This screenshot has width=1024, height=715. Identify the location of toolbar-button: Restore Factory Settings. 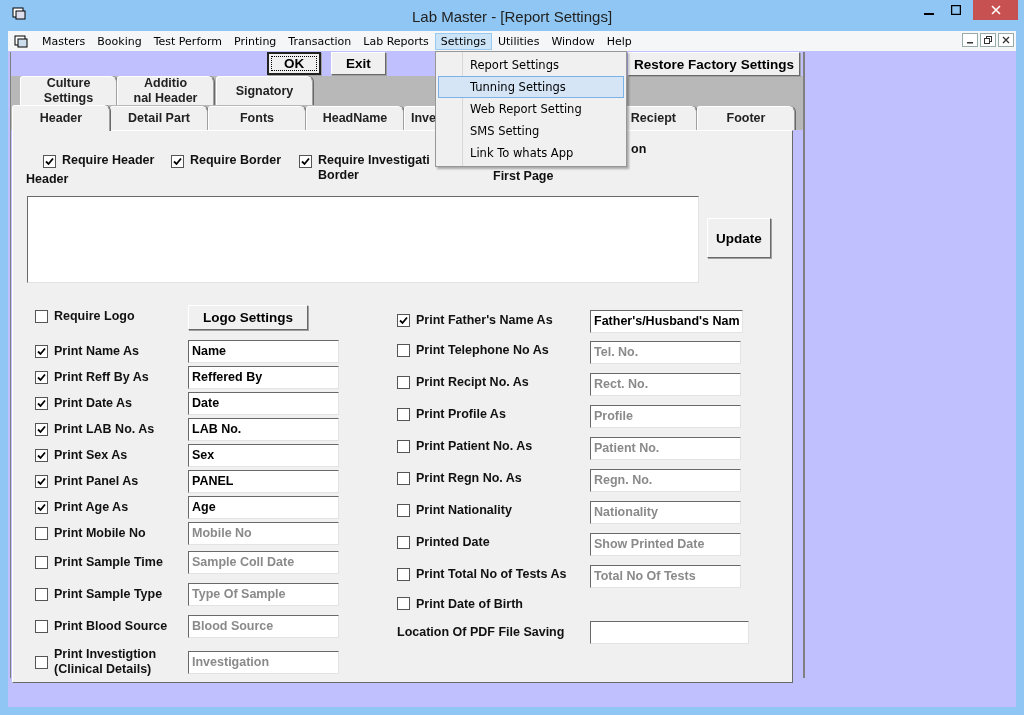
(714, 64).